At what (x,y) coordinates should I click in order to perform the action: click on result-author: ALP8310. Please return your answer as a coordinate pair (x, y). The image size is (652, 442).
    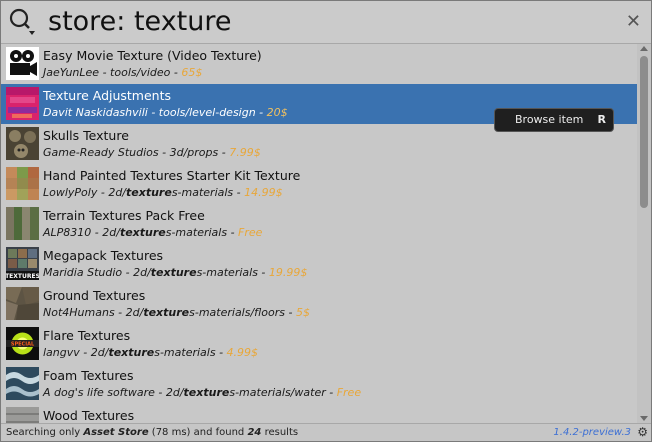
    Looking at the image, I should click on (67, 232).